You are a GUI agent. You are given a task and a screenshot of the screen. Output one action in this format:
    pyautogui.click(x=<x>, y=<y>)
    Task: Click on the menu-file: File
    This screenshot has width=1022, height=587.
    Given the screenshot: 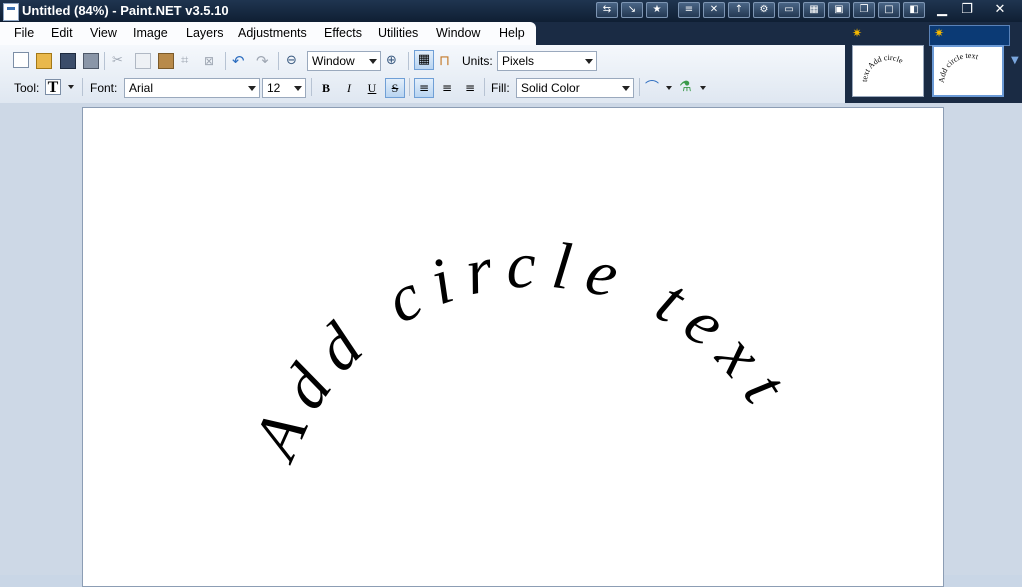 What is the action you would take?
    pyautogui.click(x=24, y=33)
    